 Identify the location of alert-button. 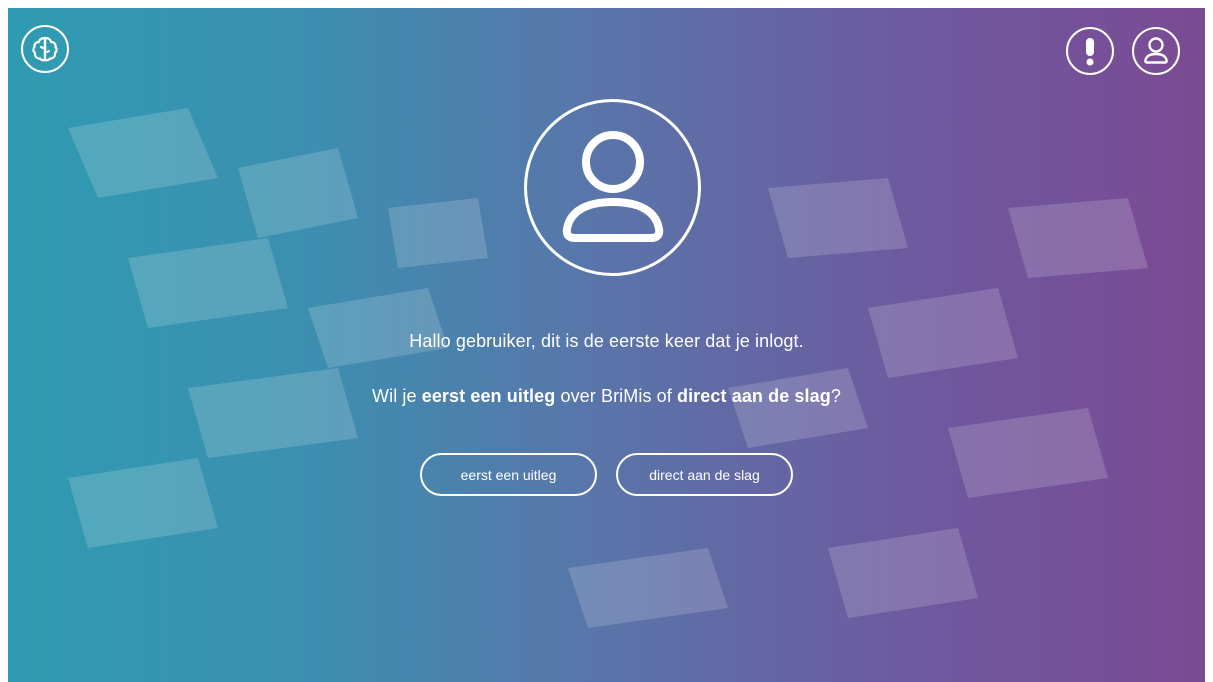
(1090, 51).